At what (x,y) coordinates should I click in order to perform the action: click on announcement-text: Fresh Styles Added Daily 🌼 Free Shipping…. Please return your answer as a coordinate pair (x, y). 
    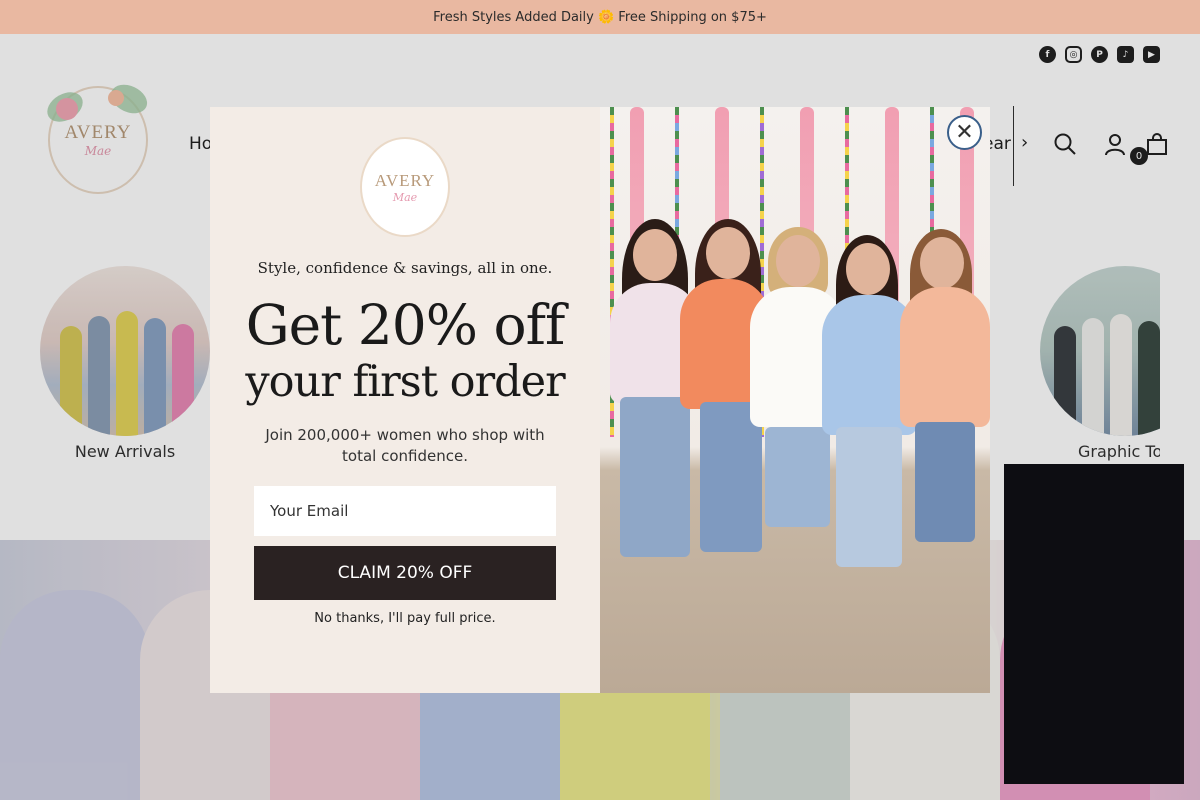
    Looking at the image, I should click on (600, 17).